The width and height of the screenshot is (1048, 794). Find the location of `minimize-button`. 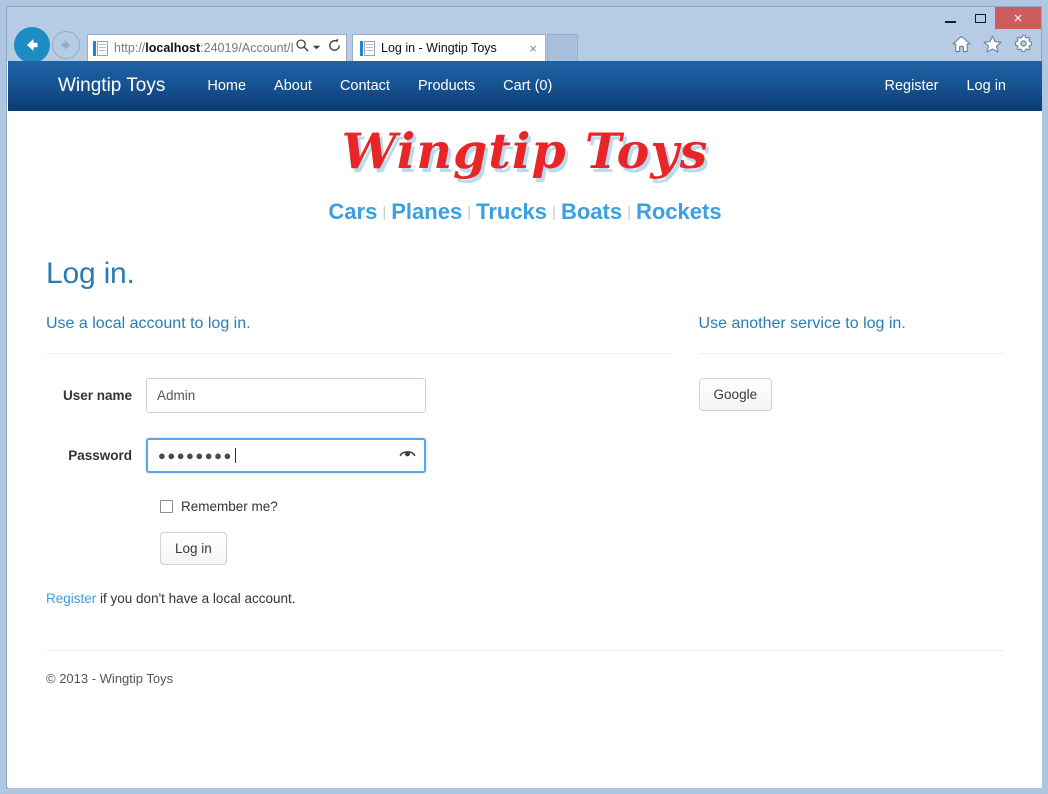

minimize-button is located at coordinates (950, 18).